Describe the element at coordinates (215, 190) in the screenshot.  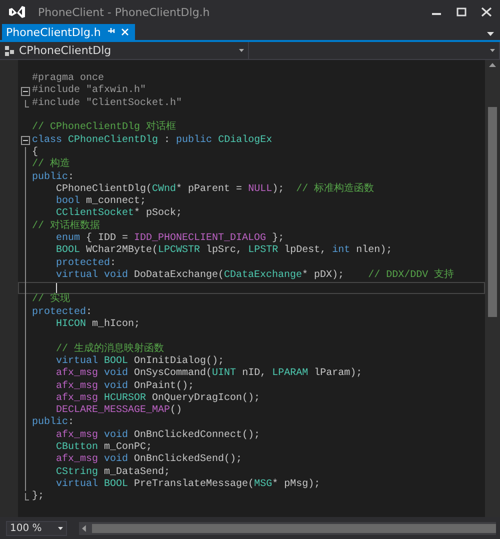
I see `code-line: CPhoneClientDlg(CWnd* pParent = NULL); // 标准构造函数` at that location.